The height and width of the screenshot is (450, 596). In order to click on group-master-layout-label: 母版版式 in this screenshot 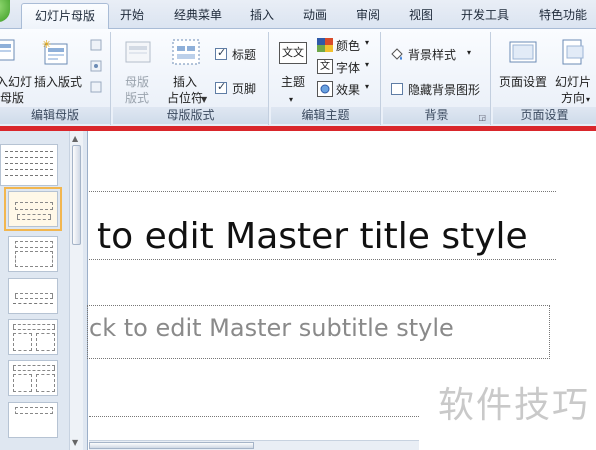, I will do `click(190, 115)`.